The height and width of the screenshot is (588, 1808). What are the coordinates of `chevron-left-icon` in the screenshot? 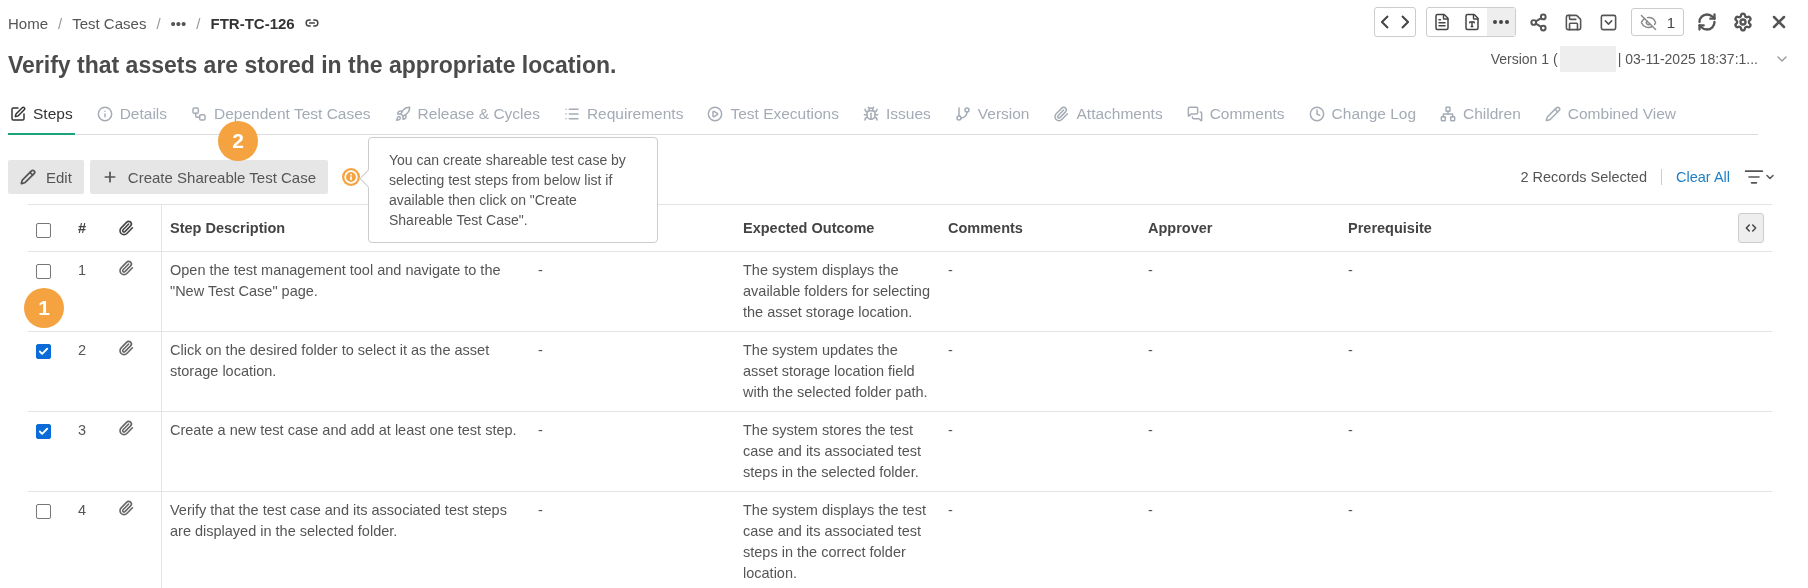 It's located at (1384, 22).